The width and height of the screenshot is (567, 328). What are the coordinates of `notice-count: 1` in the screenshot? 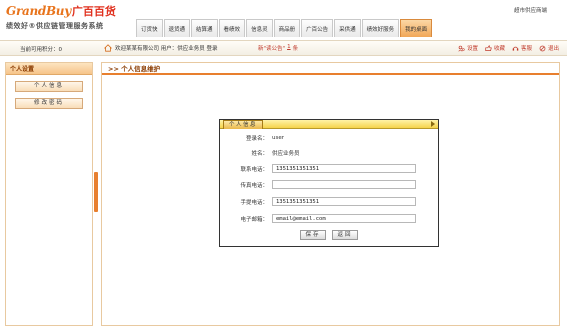 It's located at (289, 48).